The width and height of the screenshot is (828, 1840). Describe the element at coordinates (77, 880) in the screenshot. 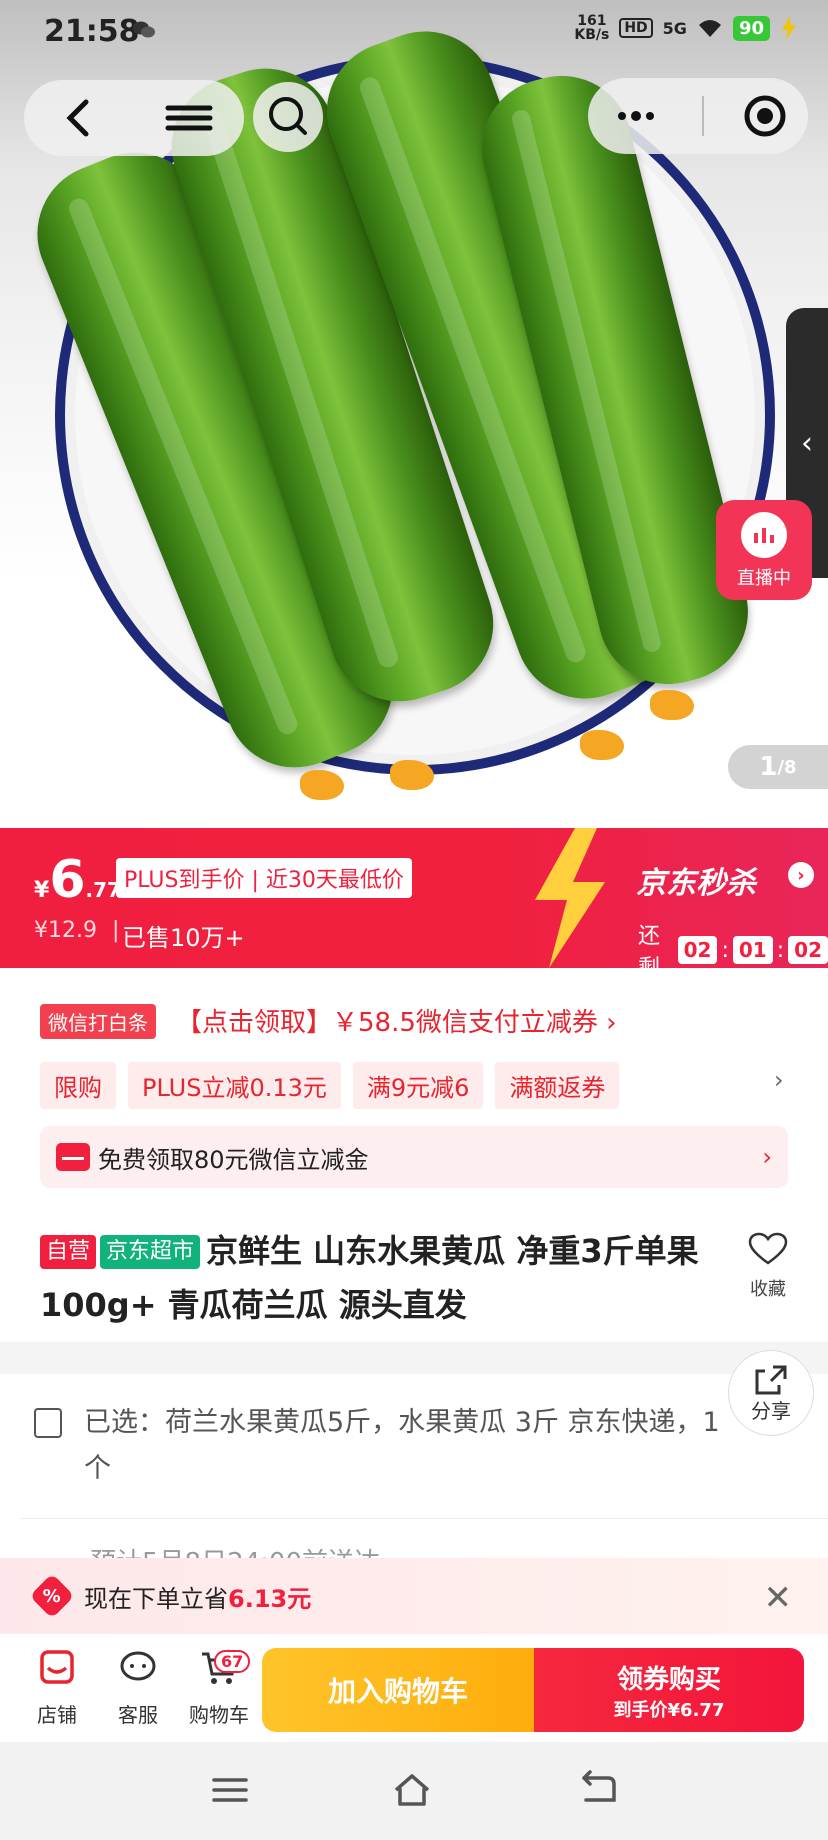

I see `price-current: ¥ 6 .77` at that location.